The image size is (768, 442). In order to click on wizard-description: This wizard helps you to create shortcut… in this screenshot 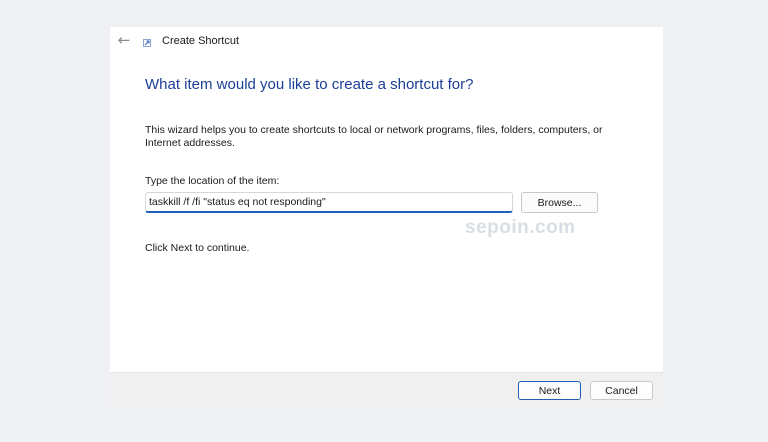, I will do `click(374, 136)`.